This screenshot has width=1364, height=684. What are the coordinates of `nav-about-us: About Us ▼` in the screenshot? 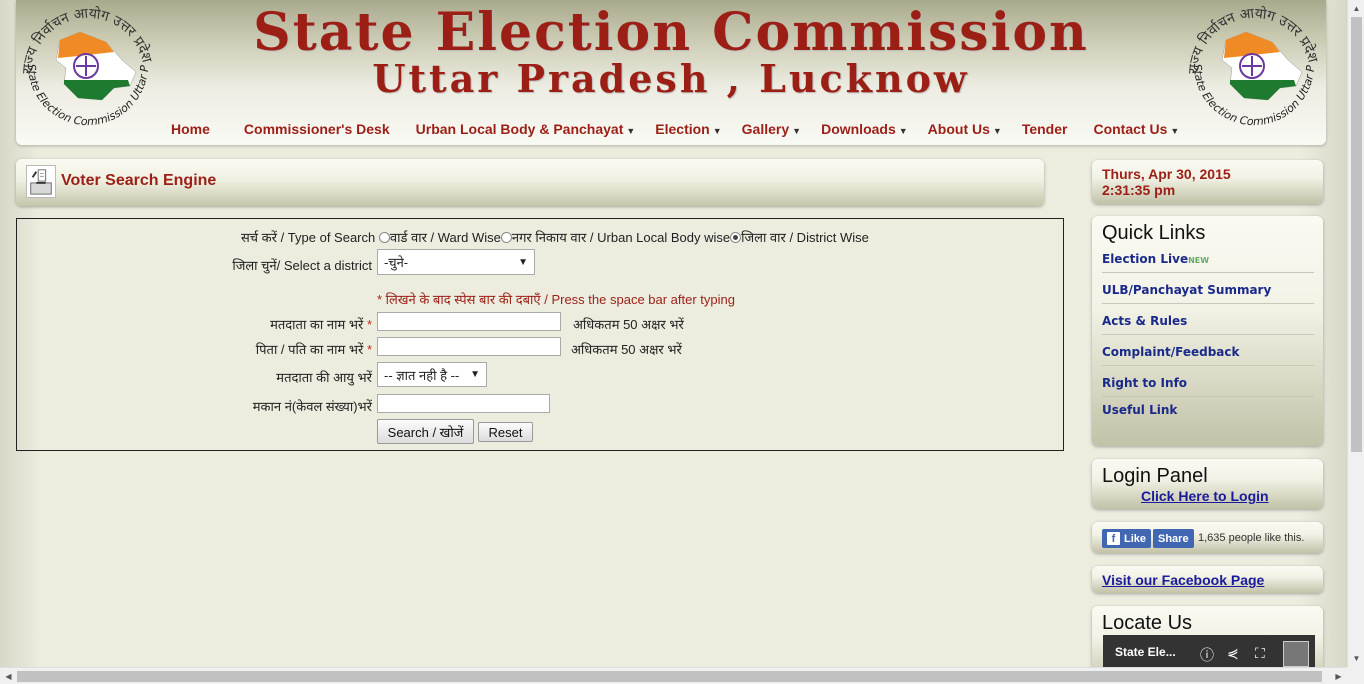 It's located at (965, 132).